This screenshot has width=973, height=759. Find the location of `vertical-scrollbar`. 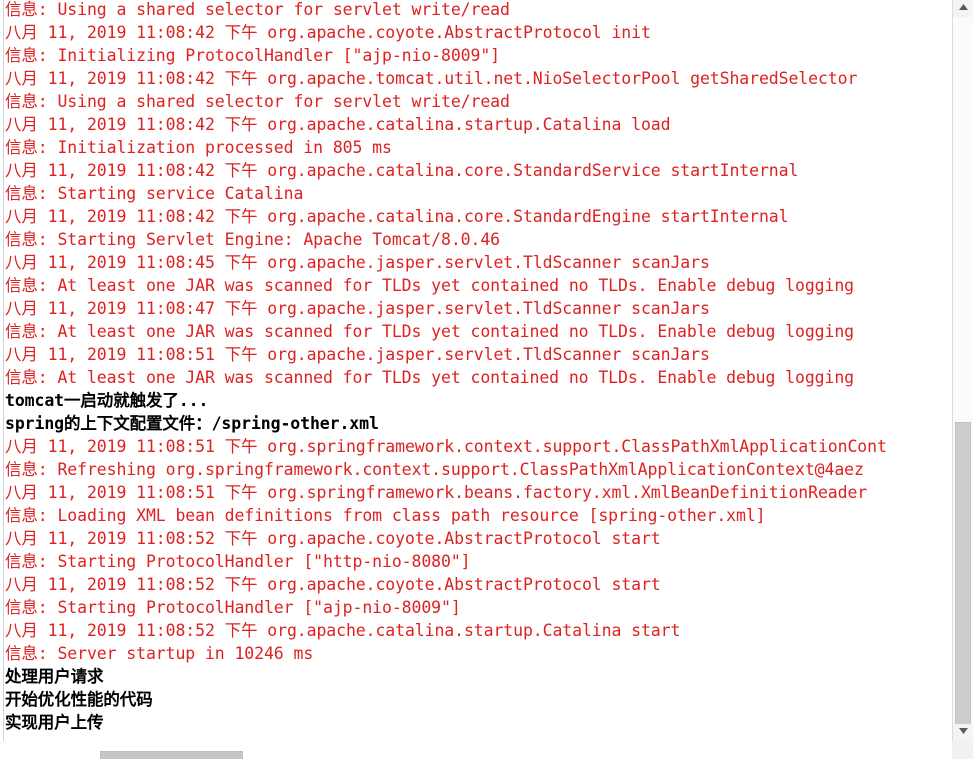

vertical-scrollbar is located at coordinates (962, 371).